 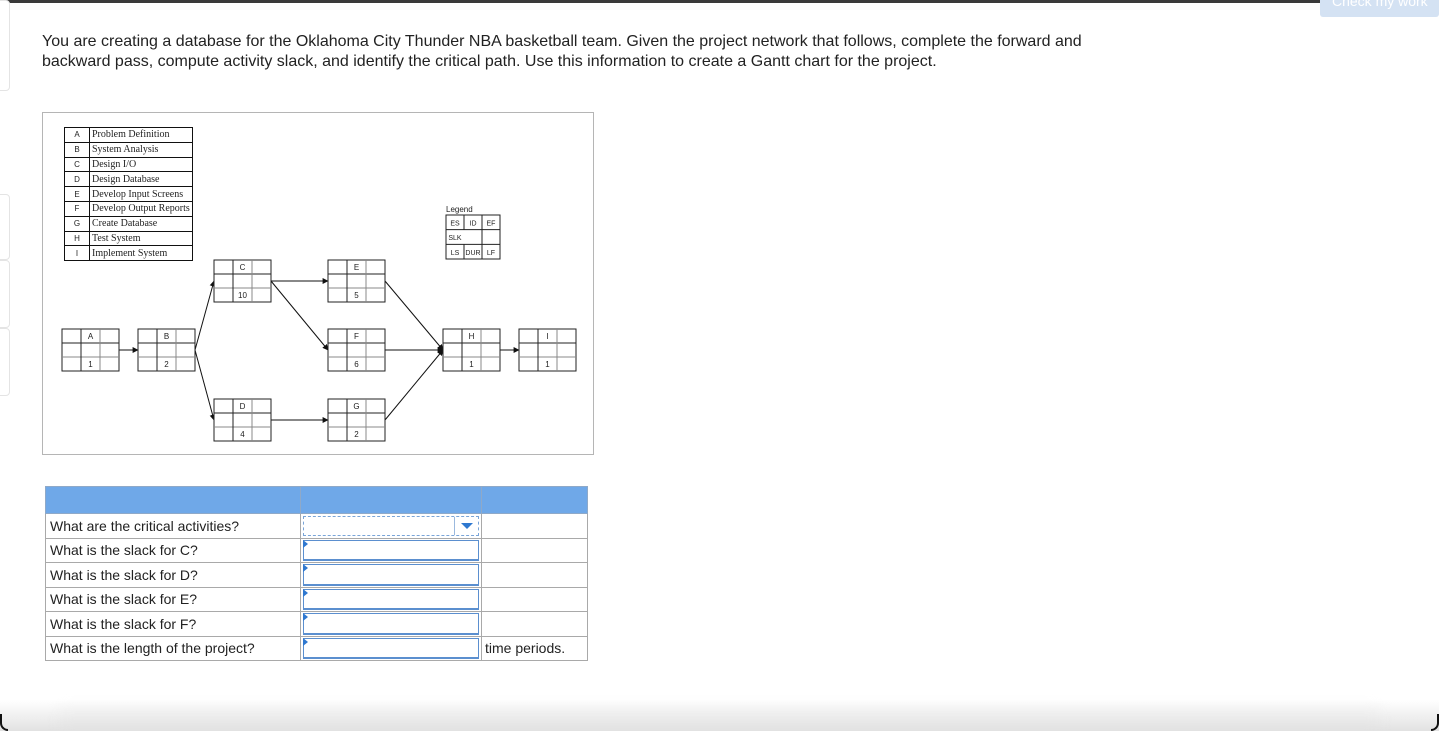 I want to click on chevron-down-icon, so click(x=467, y=525).